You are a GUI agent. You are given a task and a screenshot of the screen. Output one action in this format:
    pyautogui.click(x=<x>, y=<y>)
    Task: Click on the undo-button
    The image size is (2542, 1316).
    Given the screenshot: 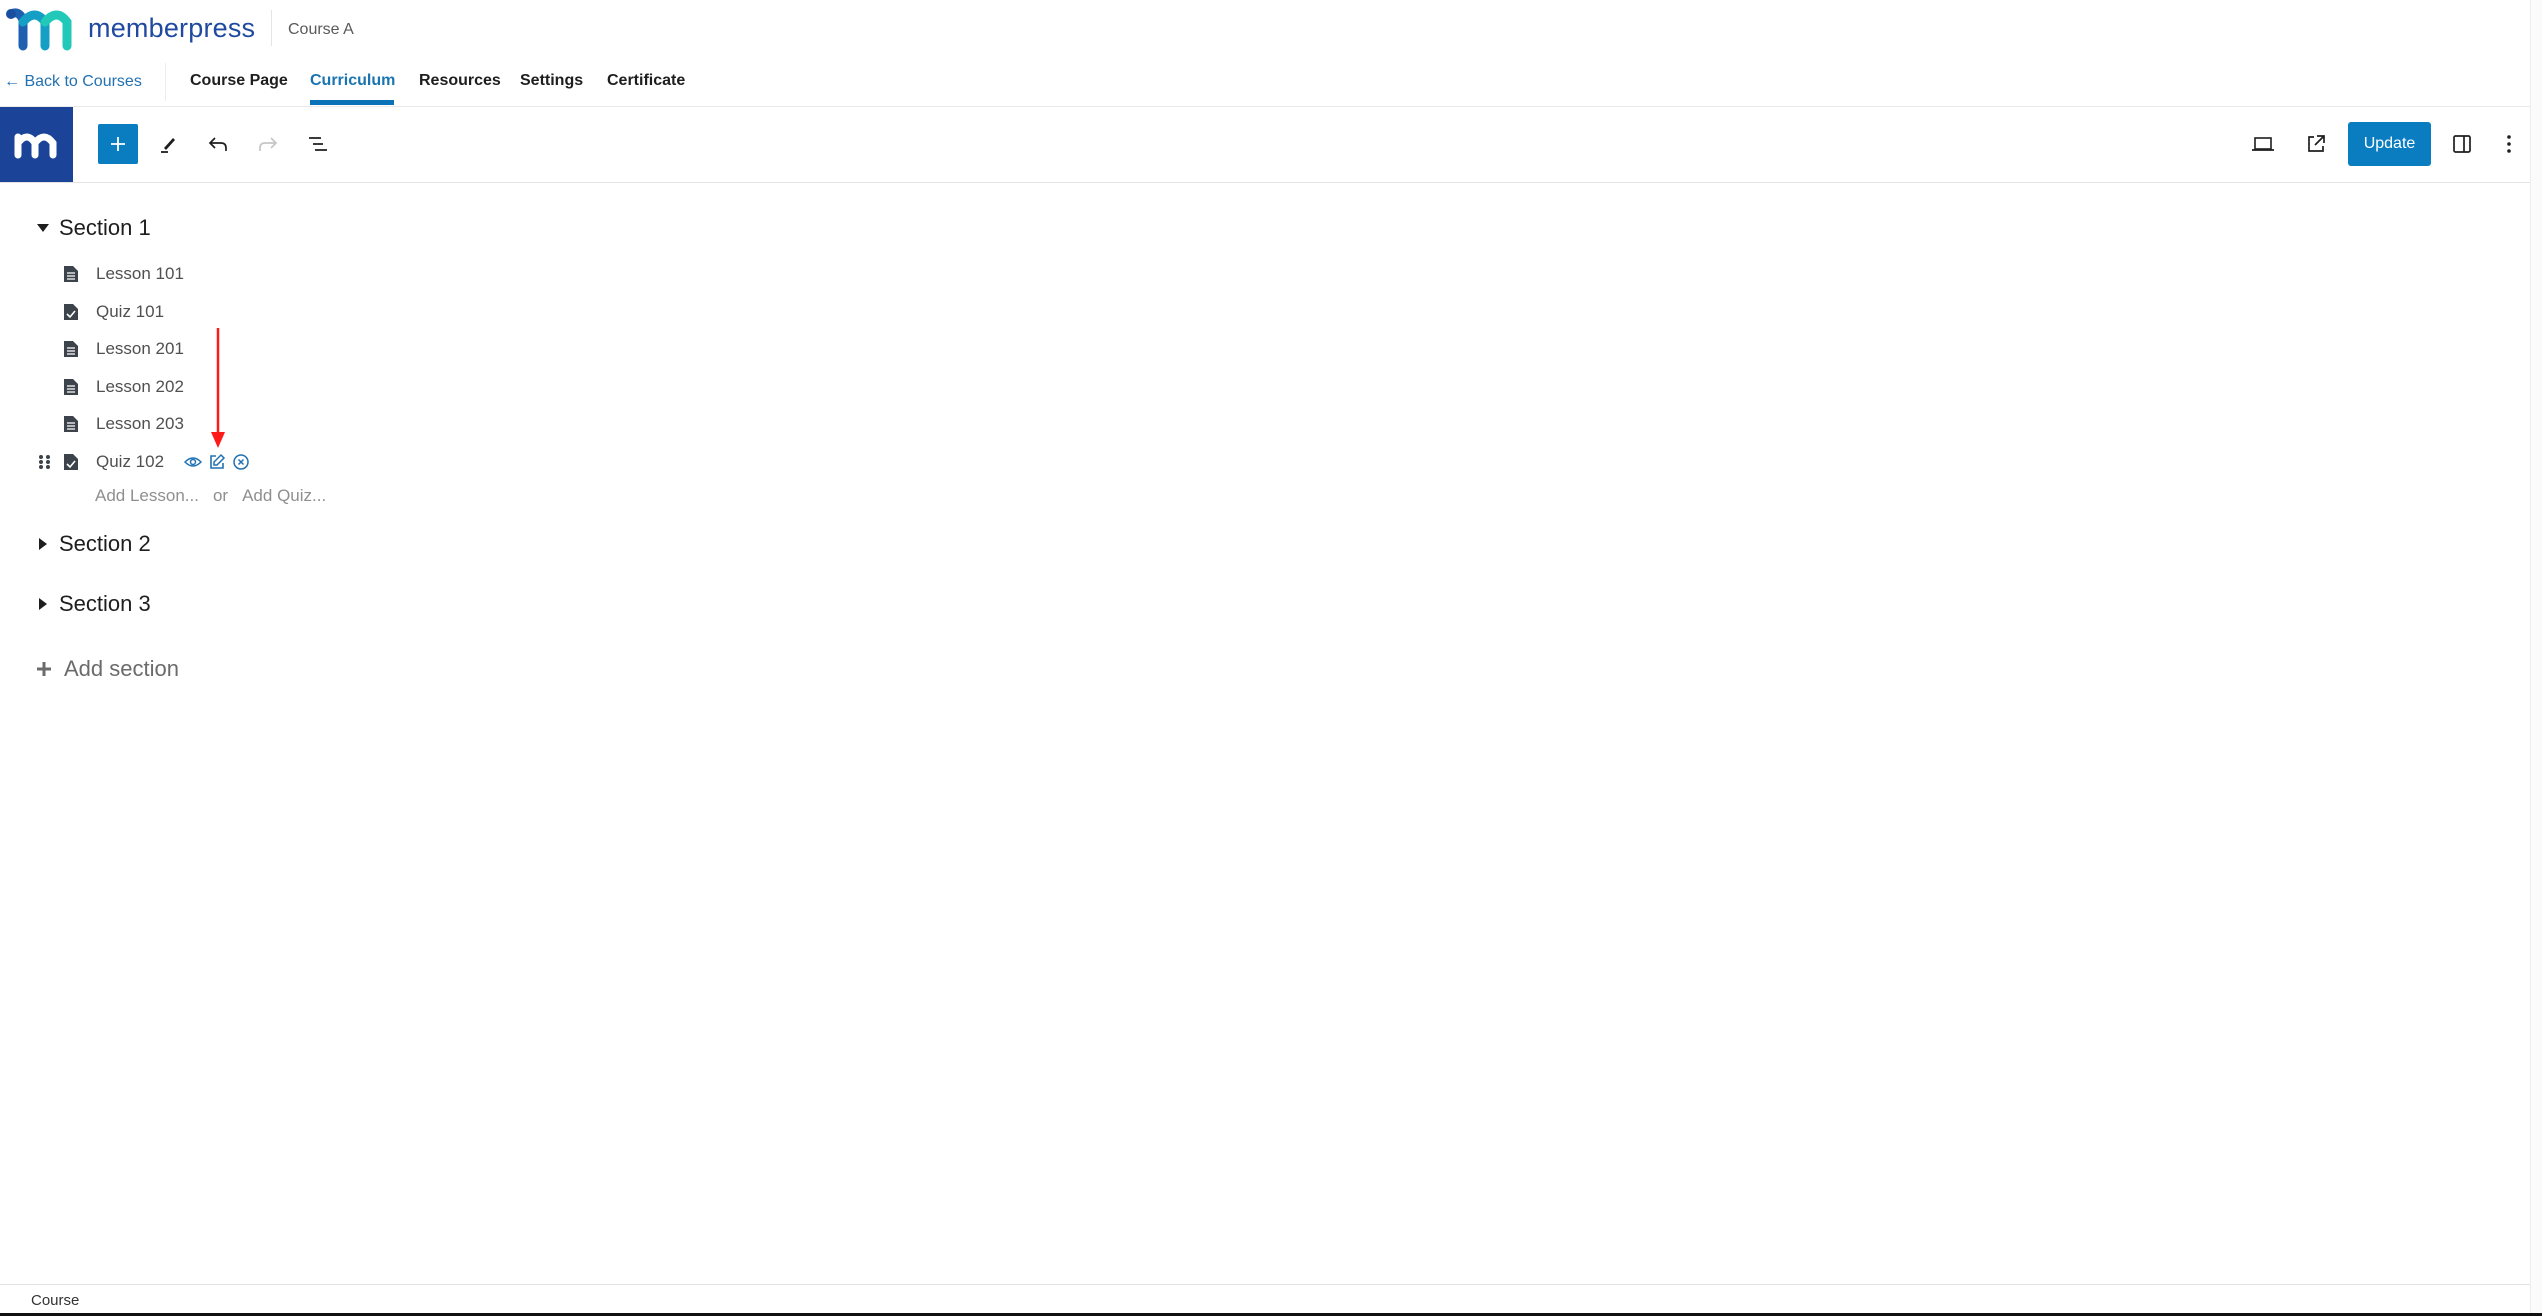 What is the action you would take?
    pyautogui.click(x=218, y=144)
    